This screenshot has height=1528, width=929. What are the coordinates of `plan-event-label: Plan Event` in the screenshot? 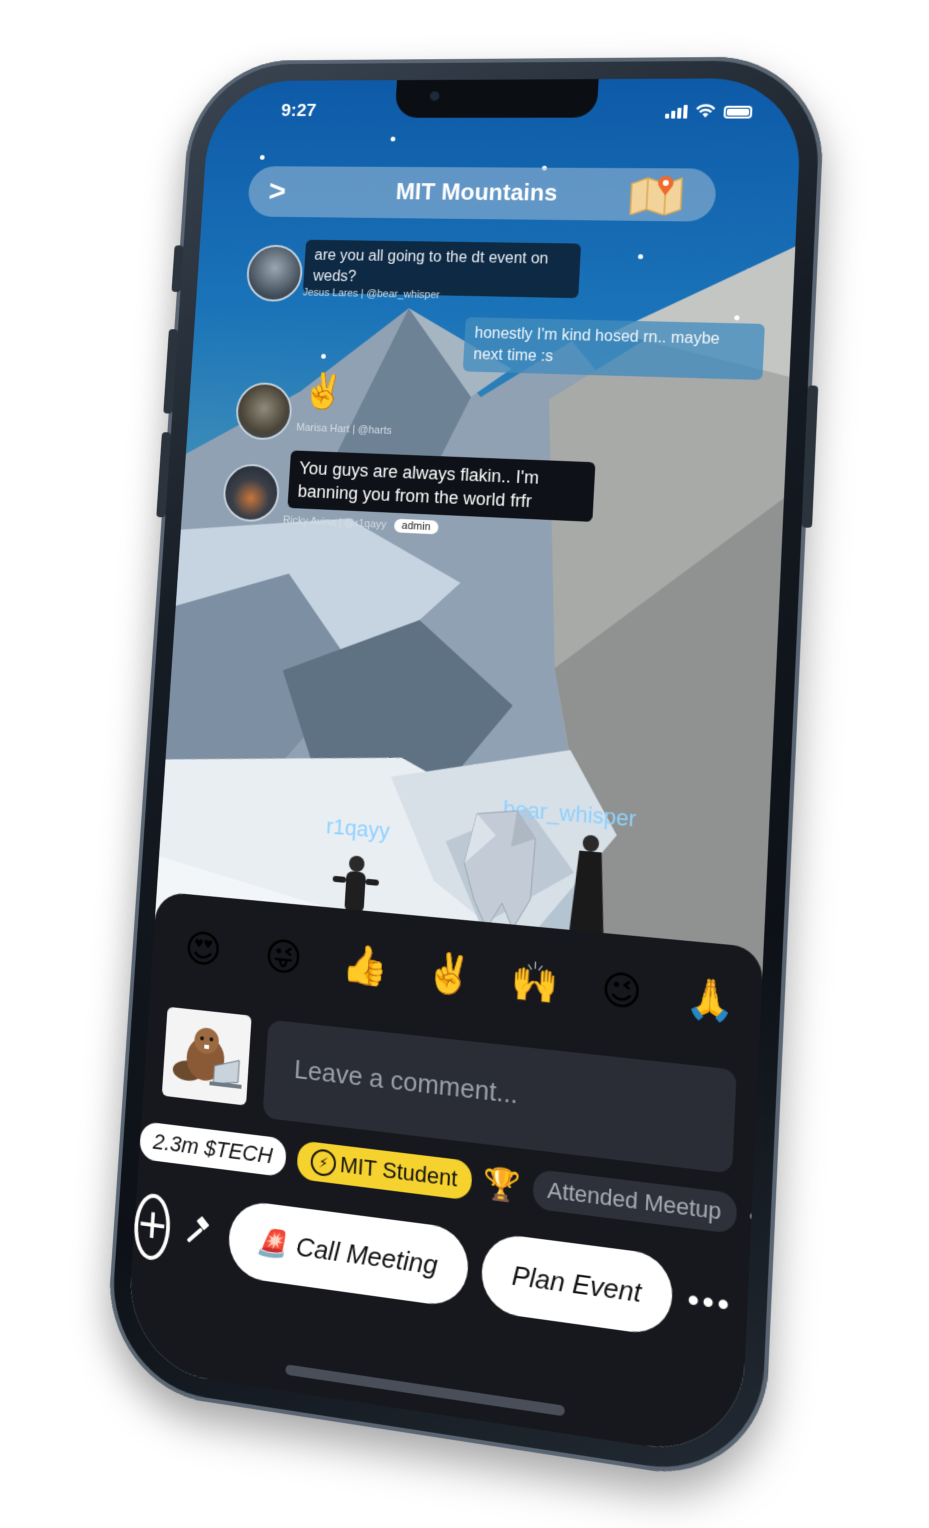 It's located at (576, 1284).